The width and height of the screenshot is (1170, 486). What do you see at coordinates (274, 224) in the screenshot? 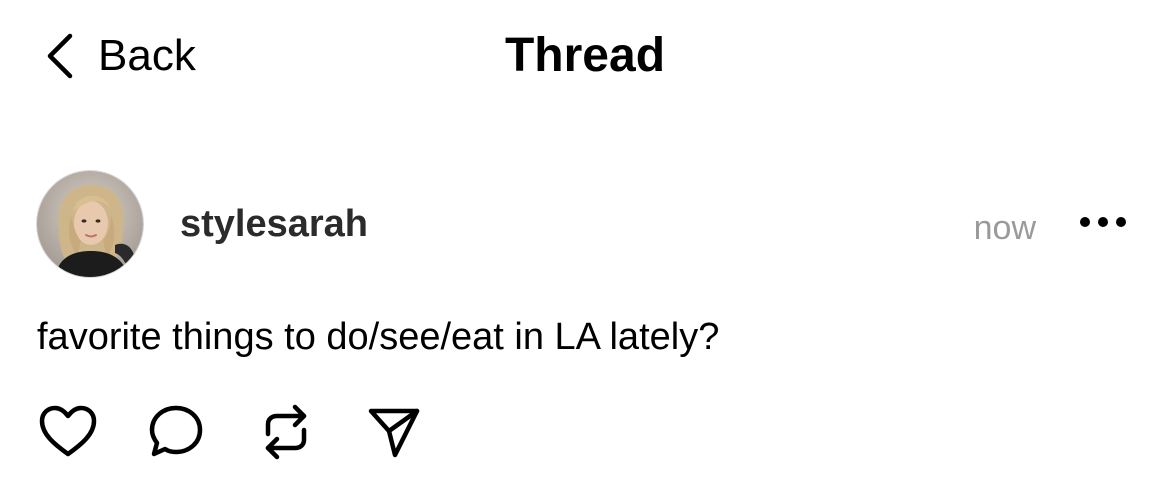
I see `username: stylesarah` at bounding box center [274, 224].